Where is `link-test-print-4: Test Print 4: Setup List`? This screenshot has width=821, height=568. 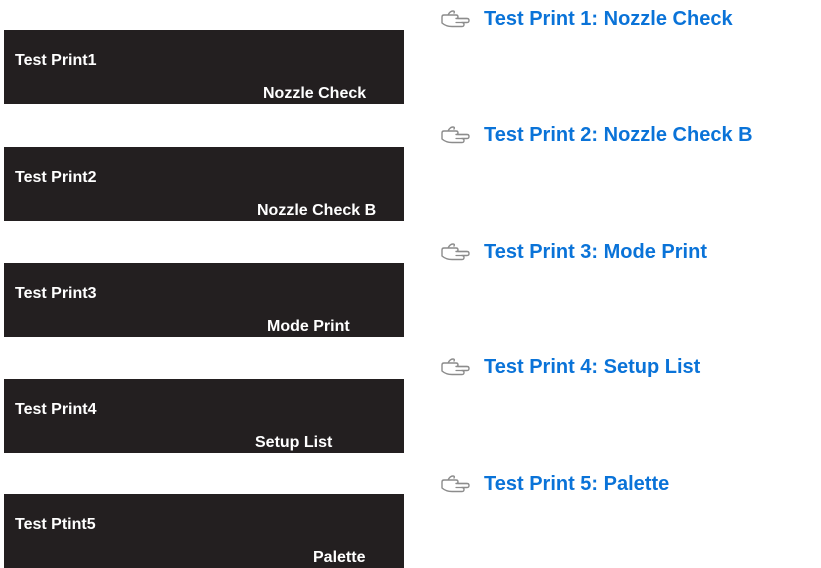
link-test-print-4: Test Print 4: Setup List is located at coordinates (570, 367).